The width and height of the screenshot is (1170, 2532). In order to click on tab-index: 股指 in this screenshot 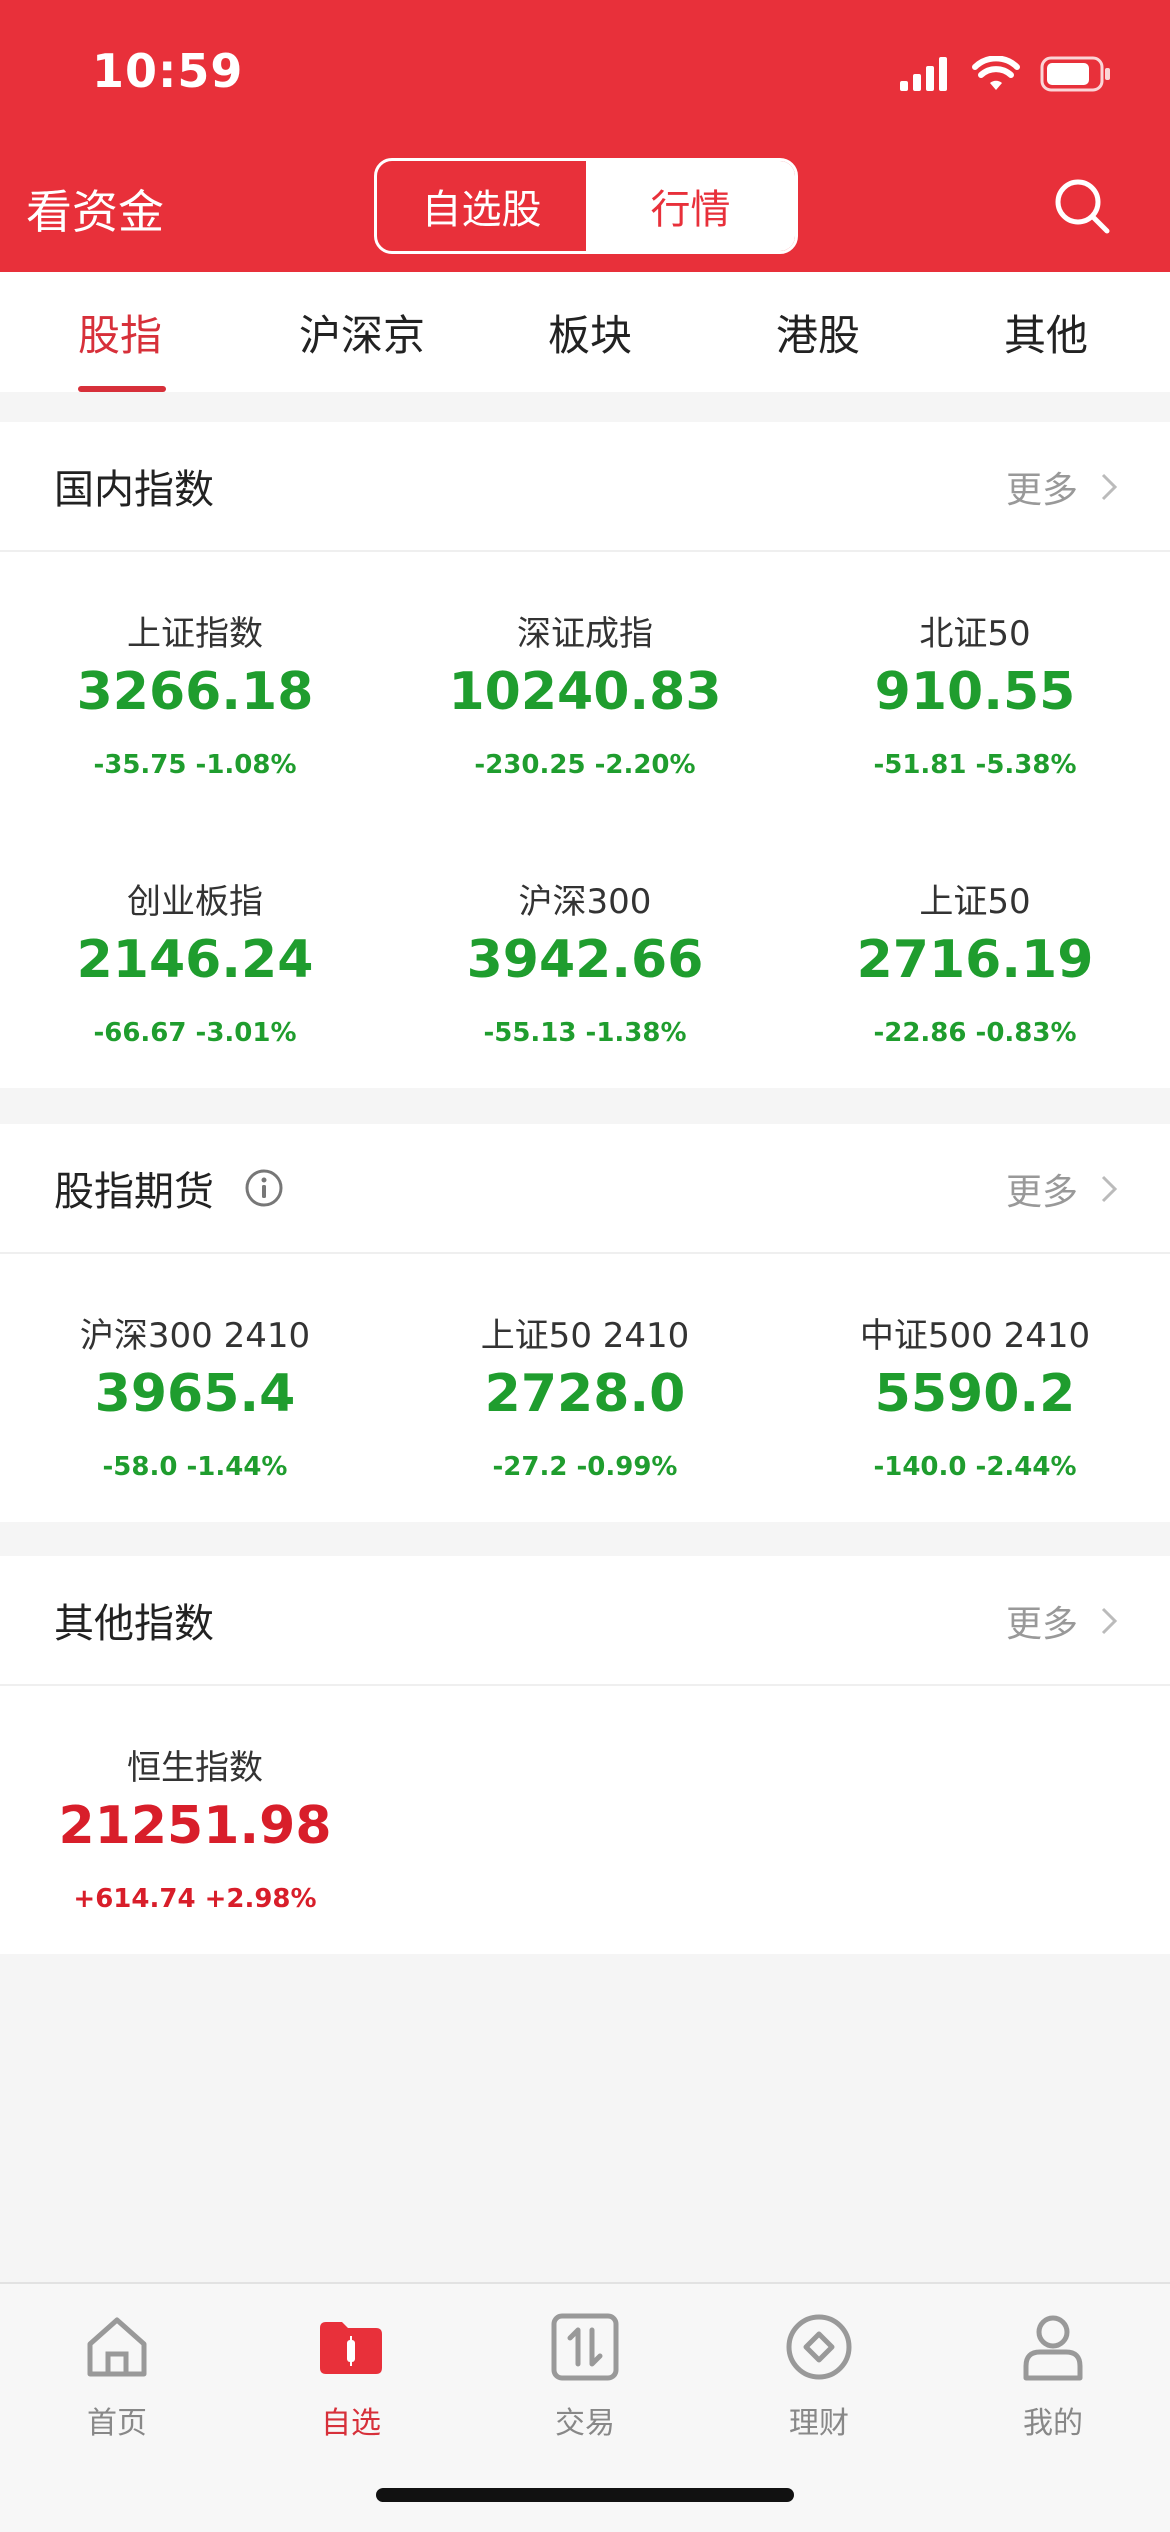, I will do `click(124, 332)`.